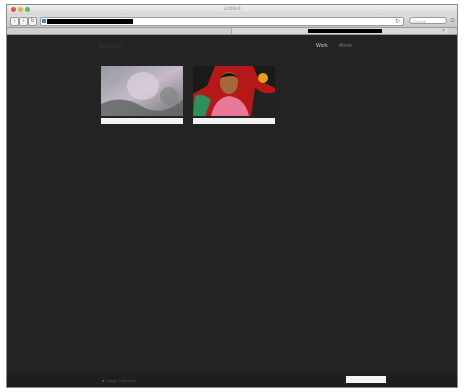 The height and width of the screenshot is (392, 464). Describe the element at coordinates (110, 47) in the screenshot. I see `site-logo: Portfolio` at that location.